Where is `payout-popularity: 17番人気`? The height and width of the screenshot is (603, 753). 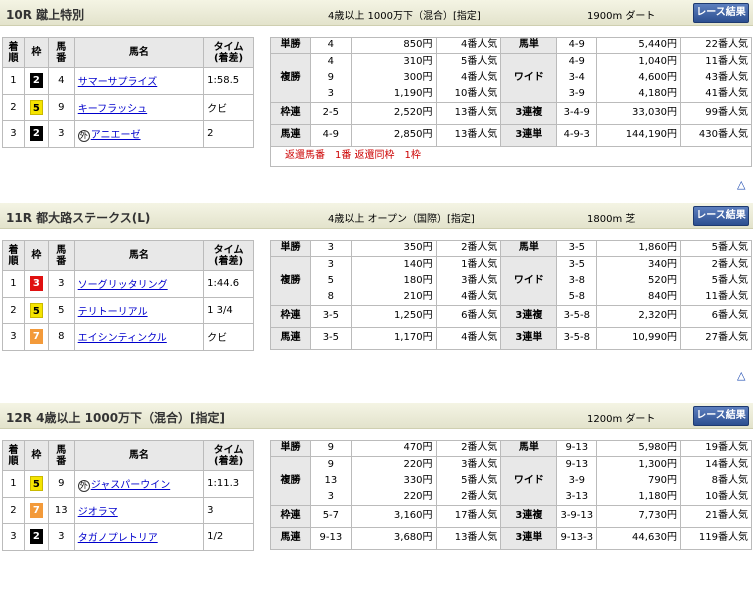 payout-popularity: 17番人気 is located at coordinates (468, 516).